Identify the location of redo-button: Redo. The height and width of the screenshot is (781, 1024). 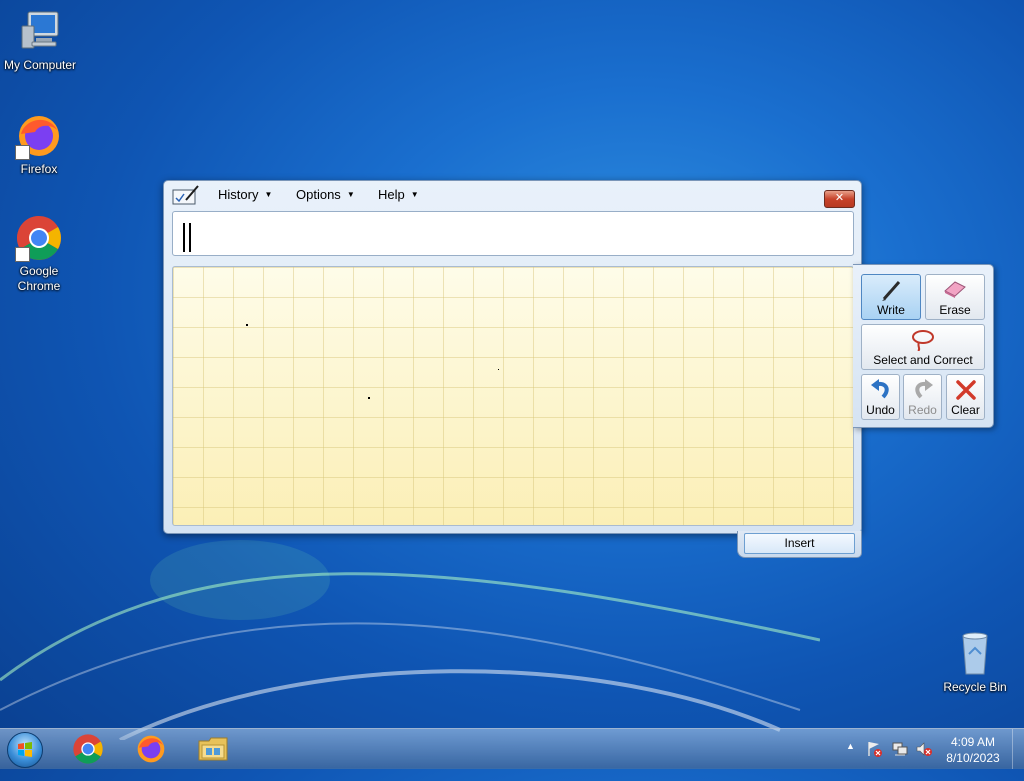
(922, 397).